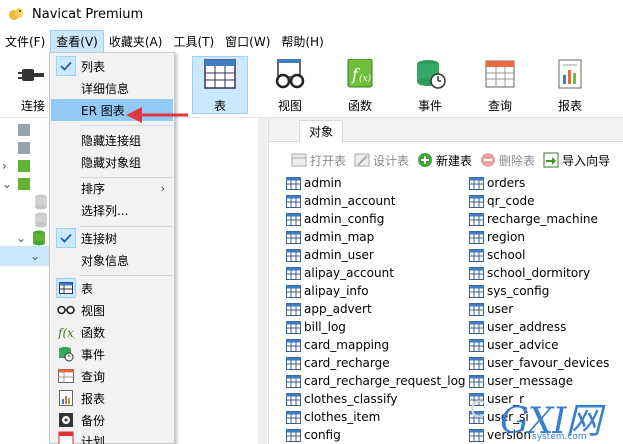 The image size is (623, 444). Describe the element at coordinates (112, 437) in the screenshot. I see `view-menu-schedule: 计划` at that location.